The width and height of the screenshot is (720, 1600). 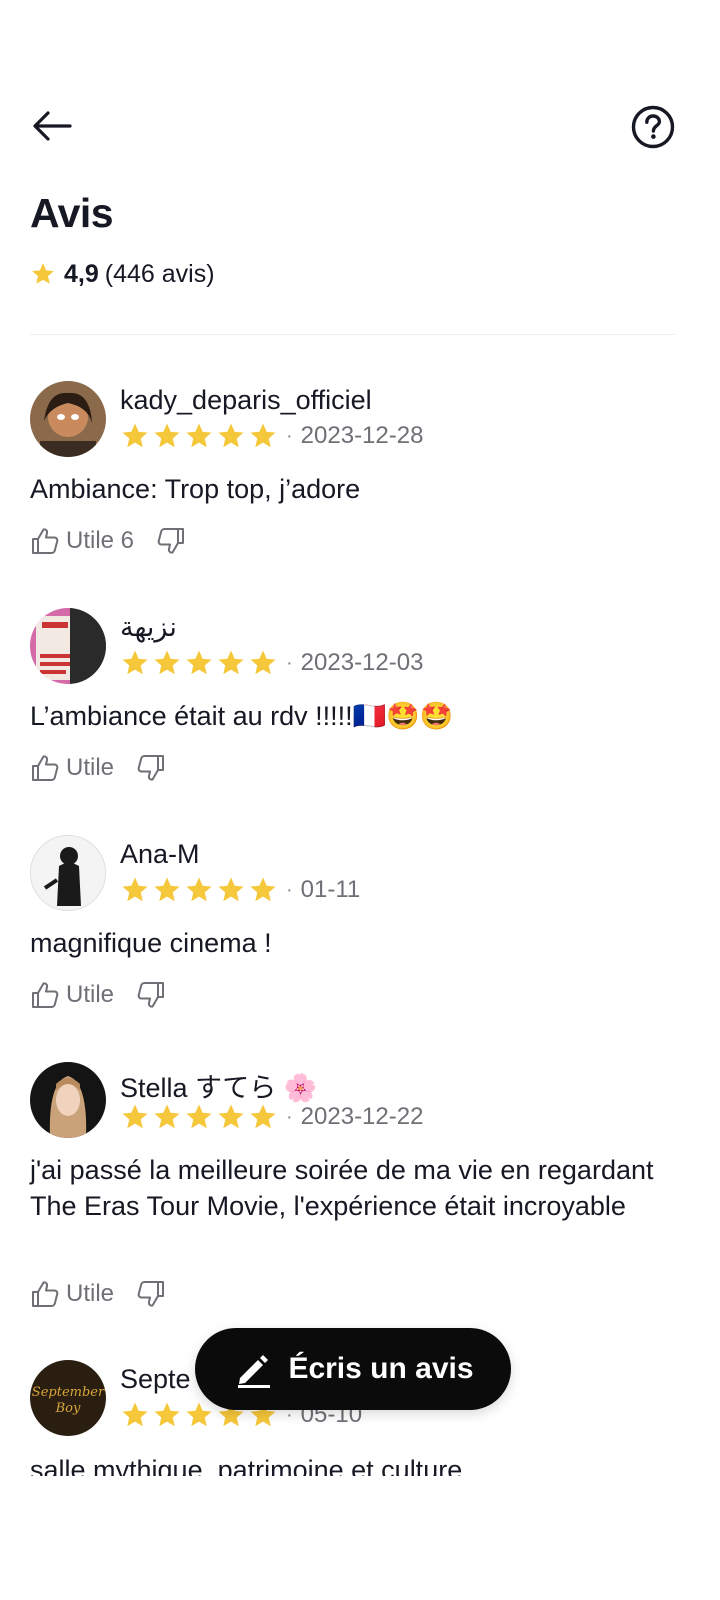 I want to click on help-button, so click(x=653, y=127).